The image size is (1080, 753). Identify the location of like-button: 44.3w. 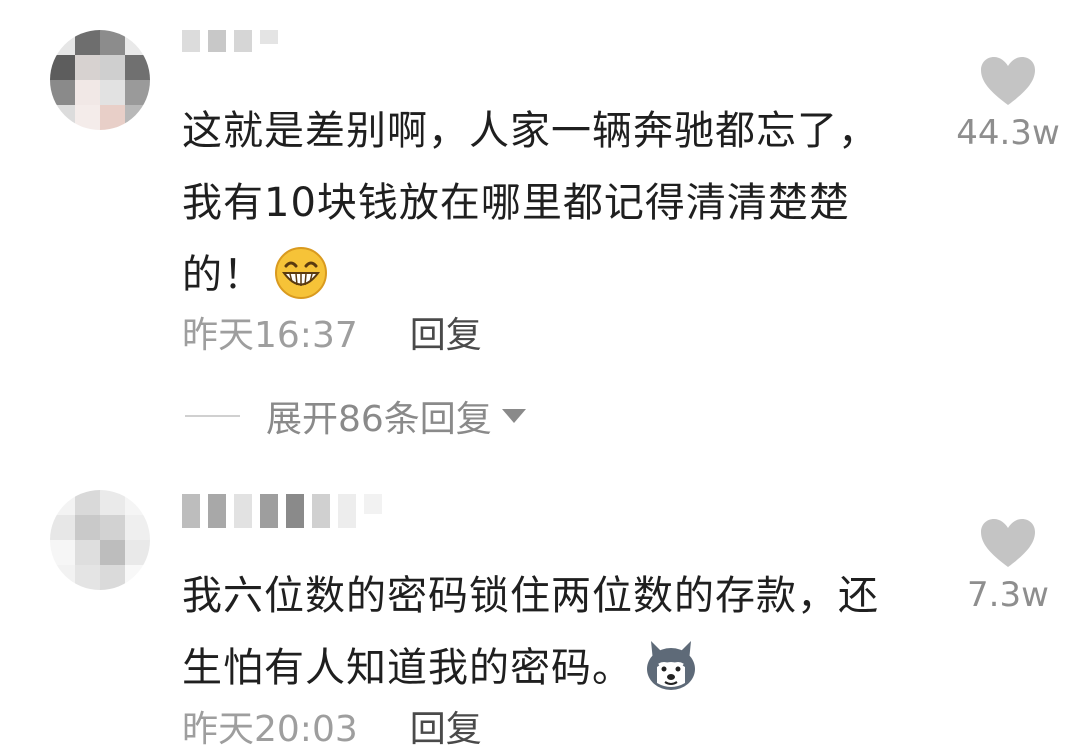
(1008, 104).